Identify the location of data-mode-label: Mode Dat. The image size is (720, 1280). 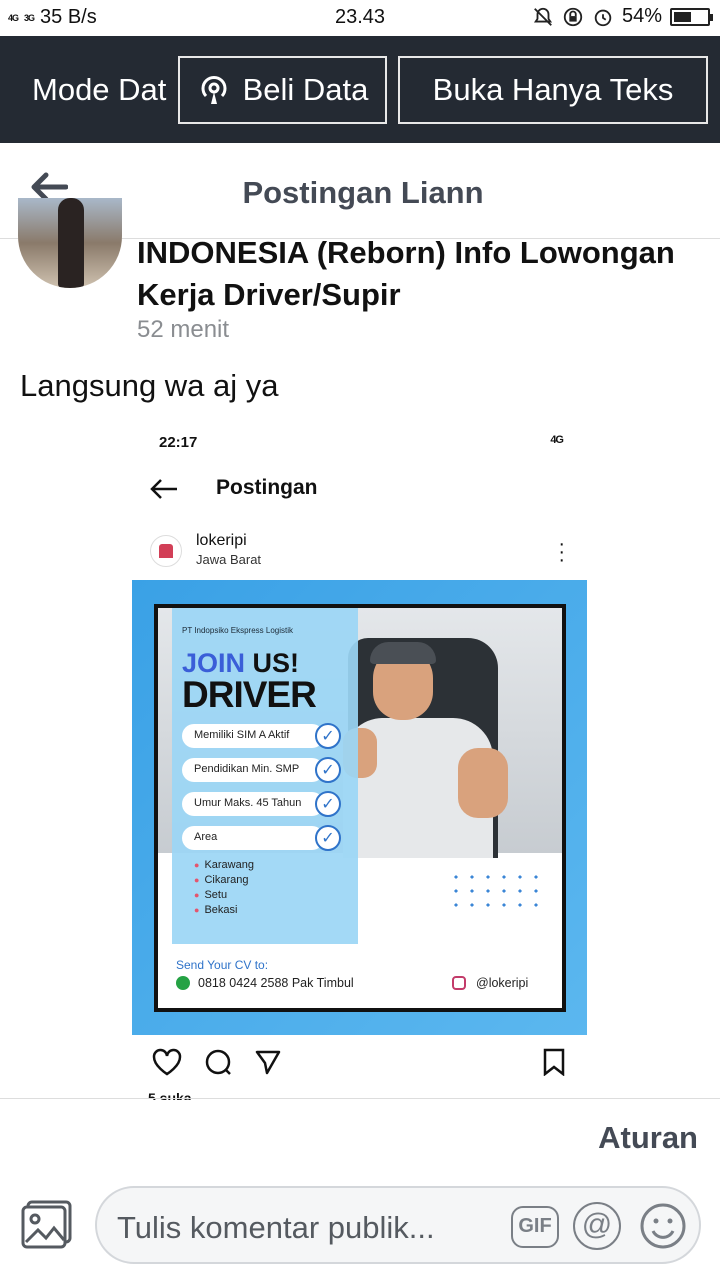
(105, 90).